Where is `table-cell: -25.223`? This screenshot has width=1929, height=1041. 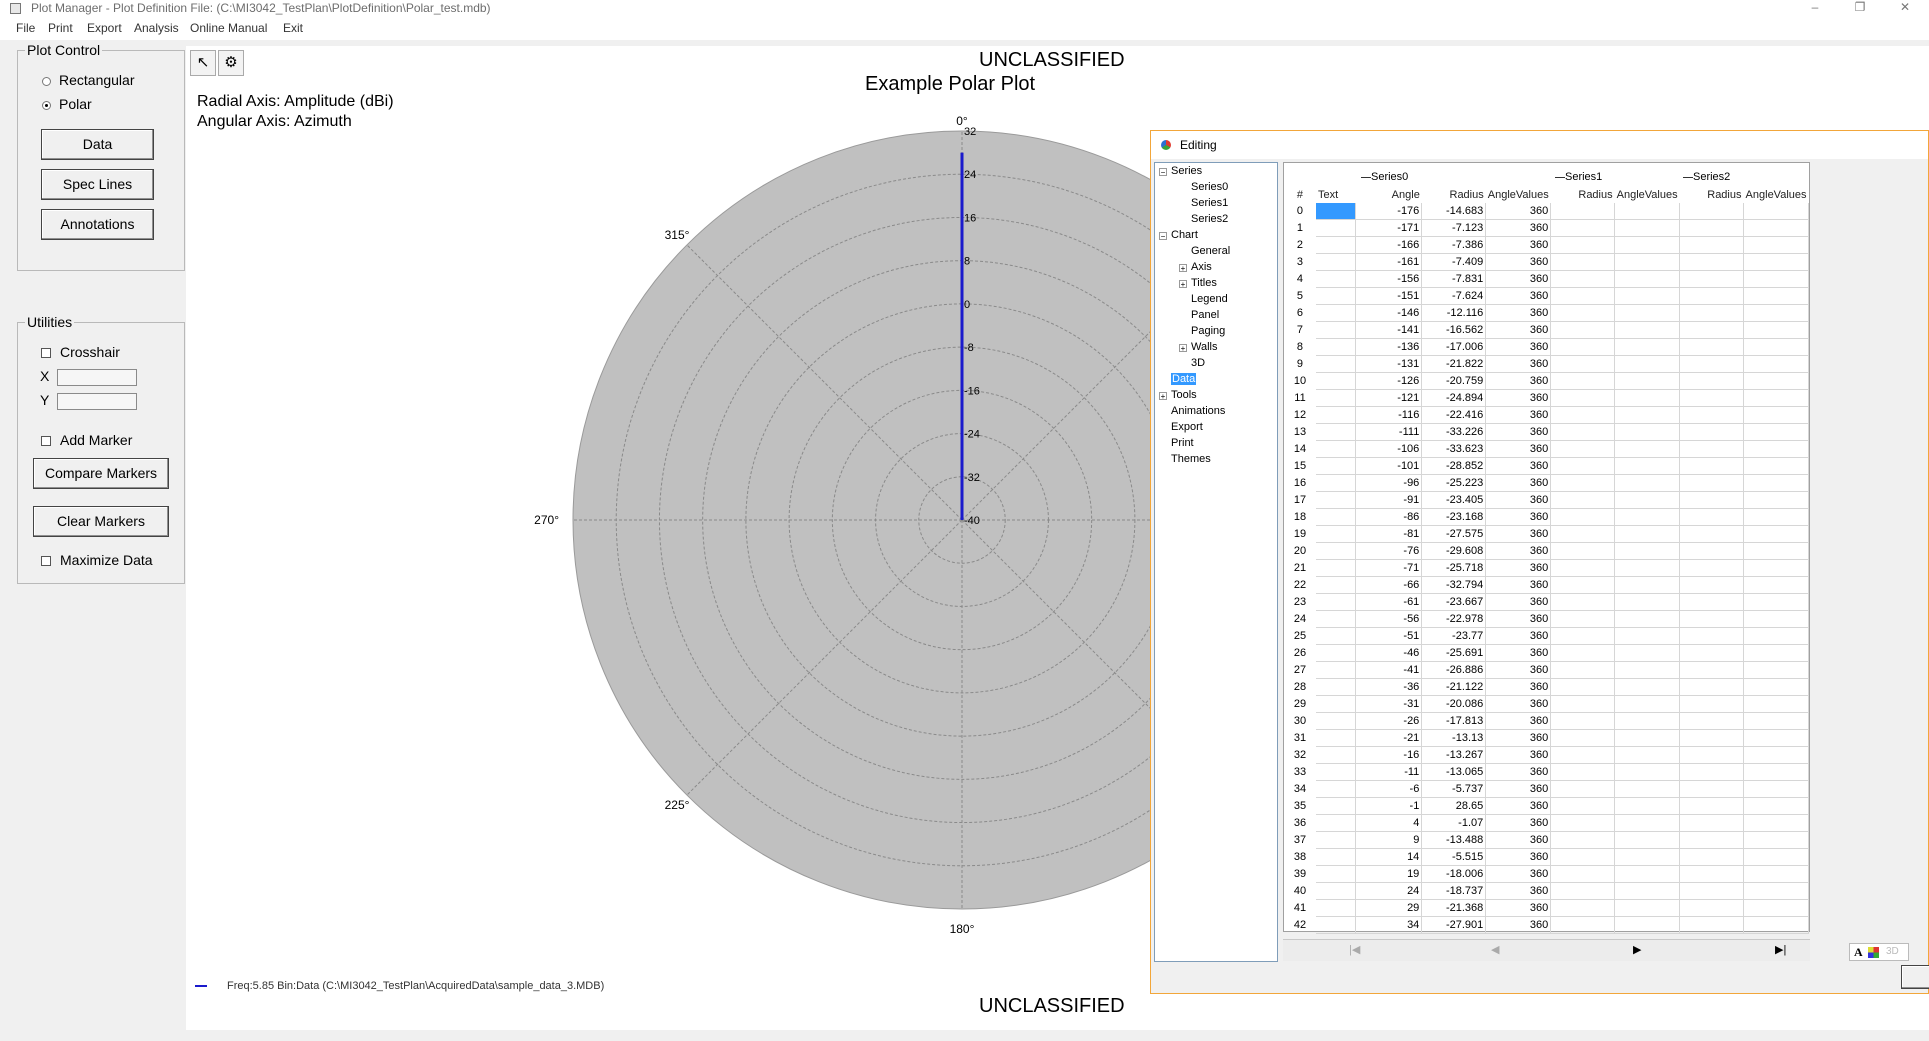 table-cell: -25.223 is located at coordinates (1454, 483).